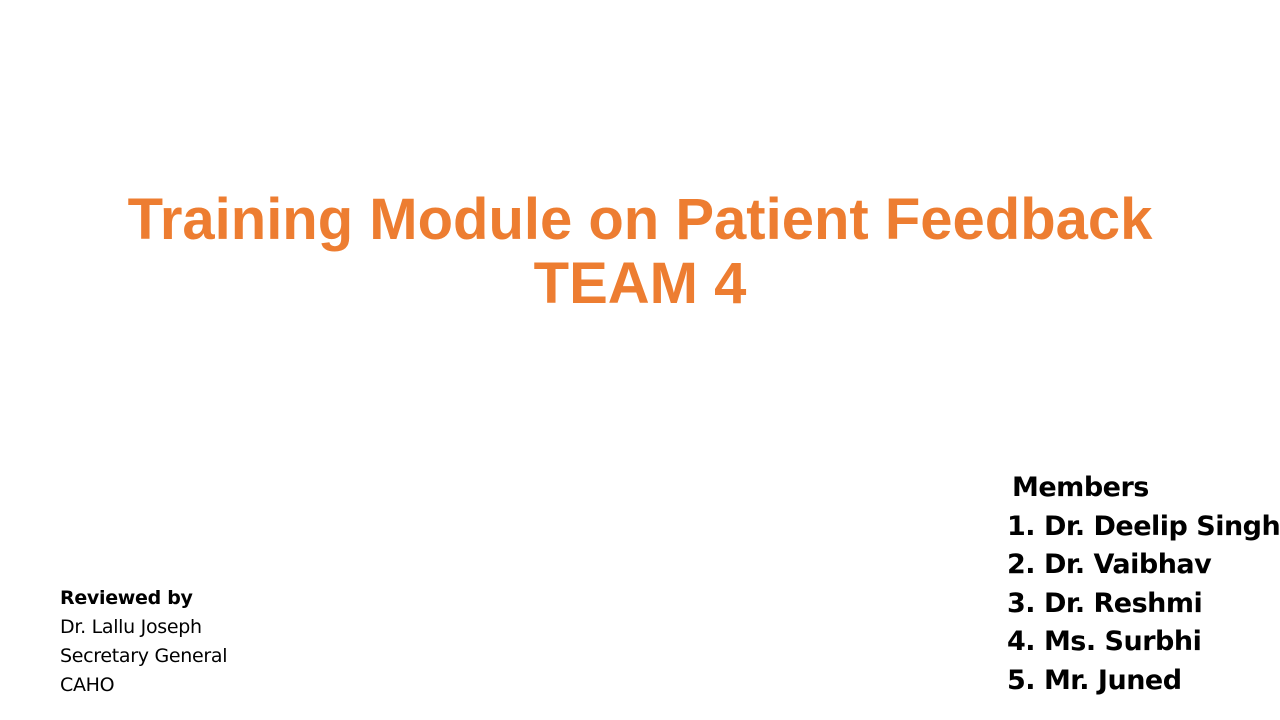 The image size is (1280, 720). I want to click on title-line-team: TEAM 4, so click(640, 283).